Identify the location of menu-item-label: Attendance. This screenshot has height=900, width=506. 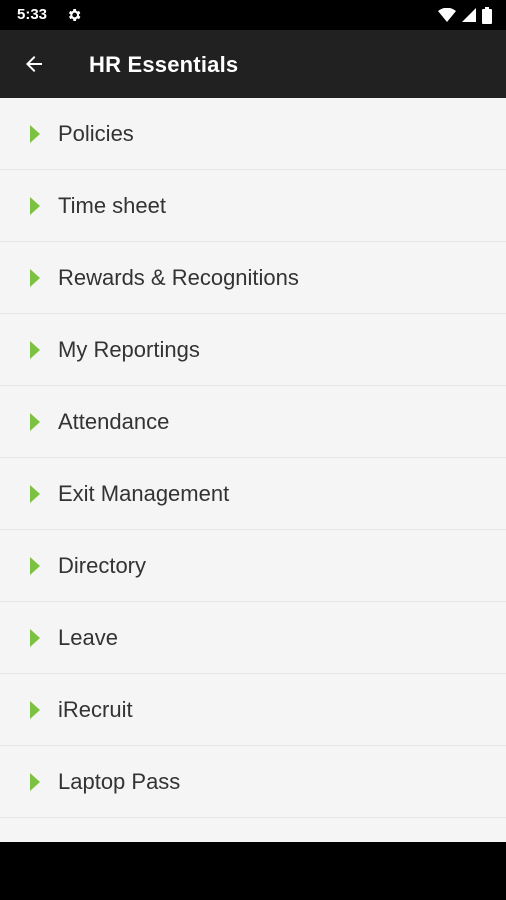
(114, 421).